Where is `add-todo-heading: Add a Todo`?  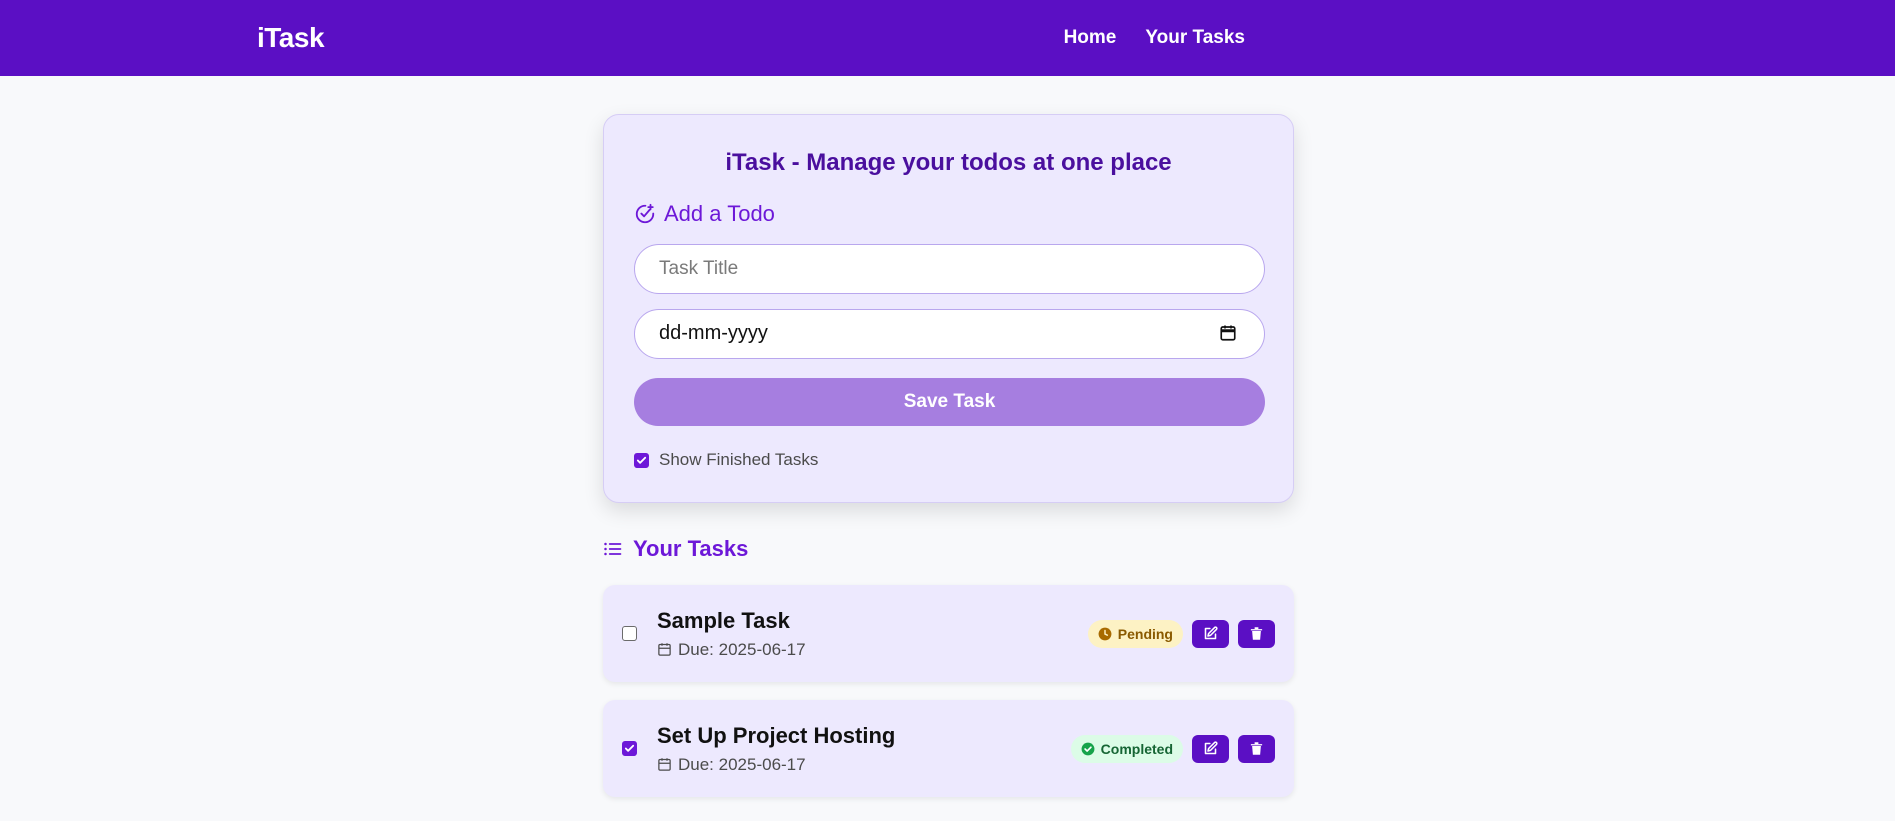
add-todo-heading: Add a Todo is located at coordinates (948, 214).